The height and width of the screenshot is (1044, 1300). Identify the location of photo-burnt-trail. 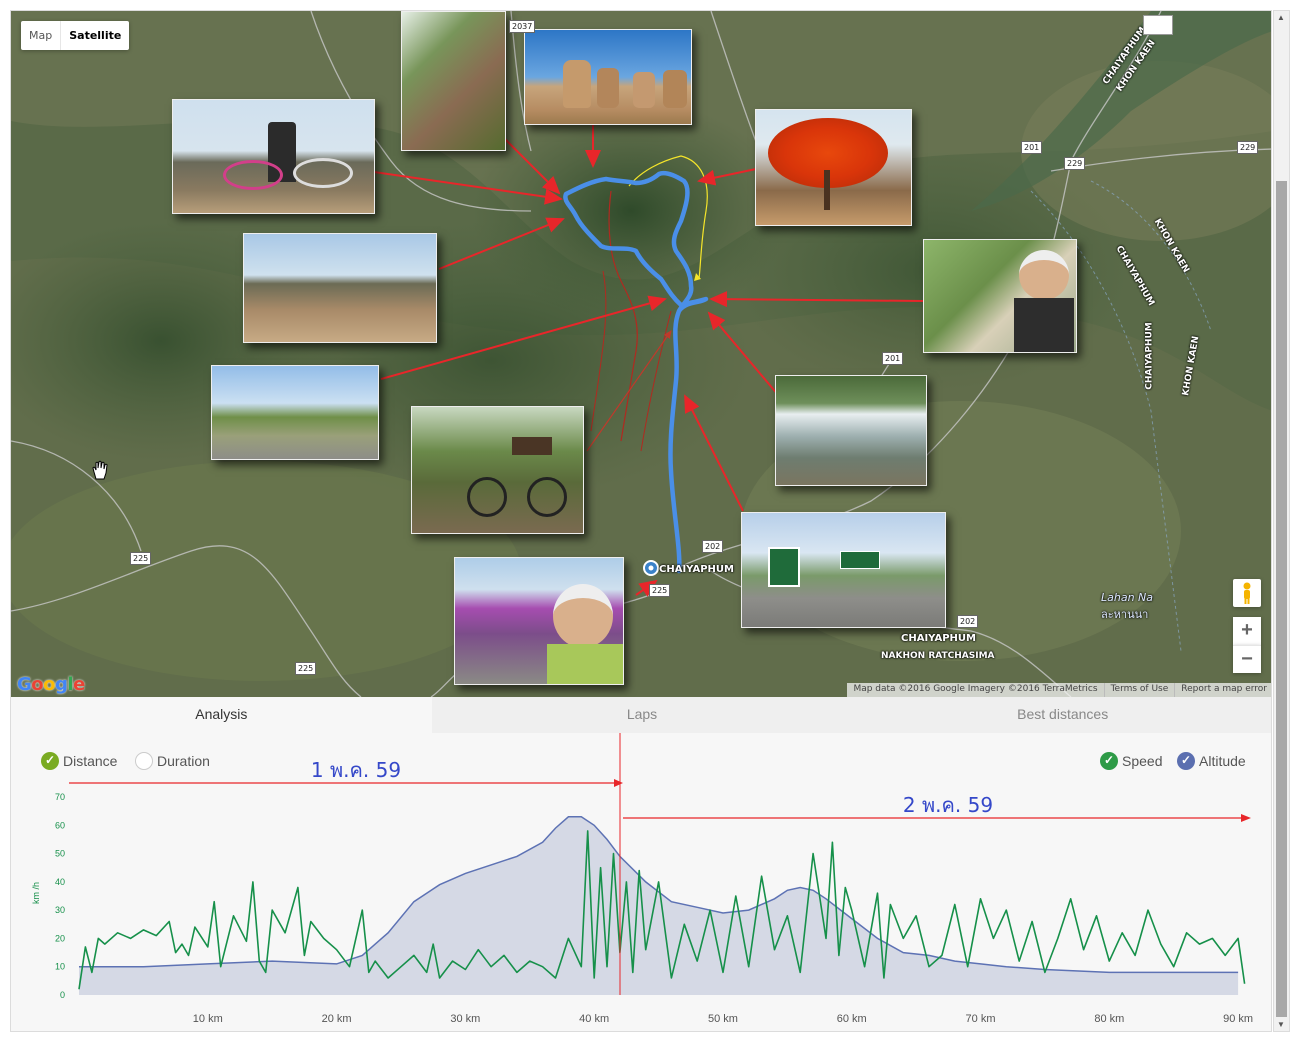
(340, 288).